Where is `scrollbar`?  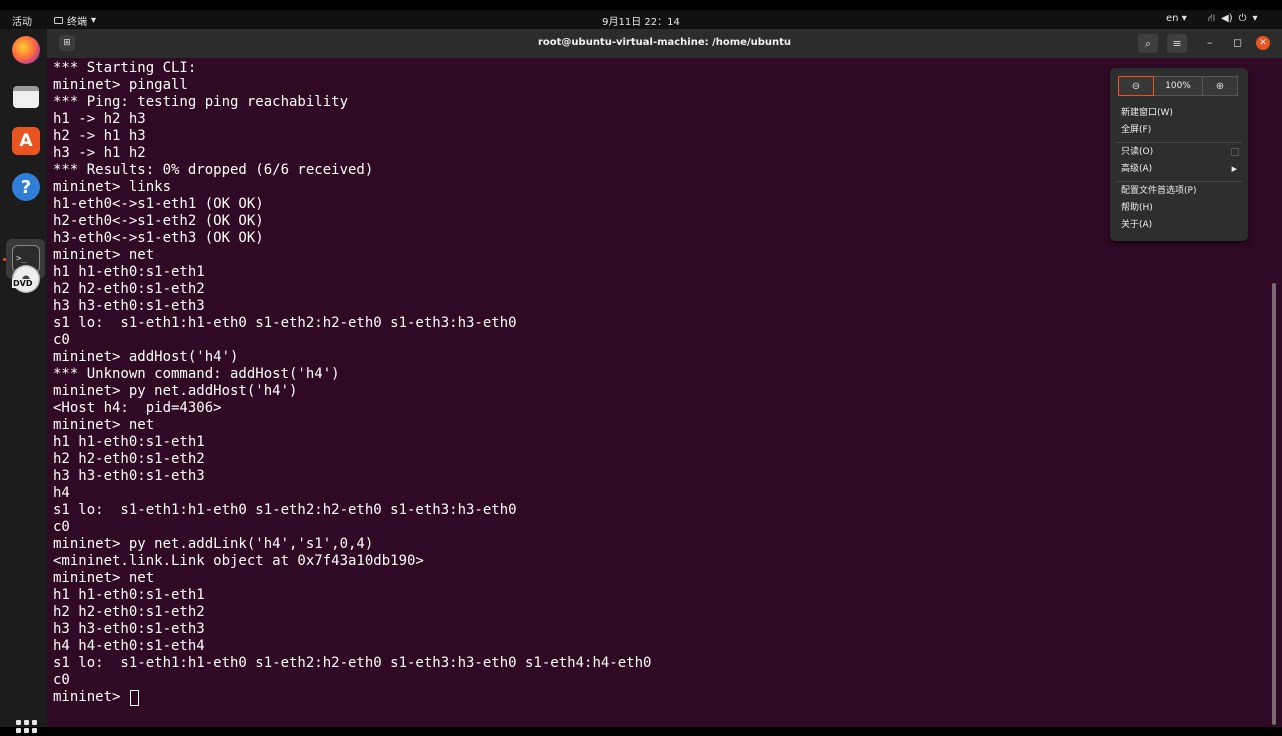 scrollbar is located at coordinates (1274, 504).